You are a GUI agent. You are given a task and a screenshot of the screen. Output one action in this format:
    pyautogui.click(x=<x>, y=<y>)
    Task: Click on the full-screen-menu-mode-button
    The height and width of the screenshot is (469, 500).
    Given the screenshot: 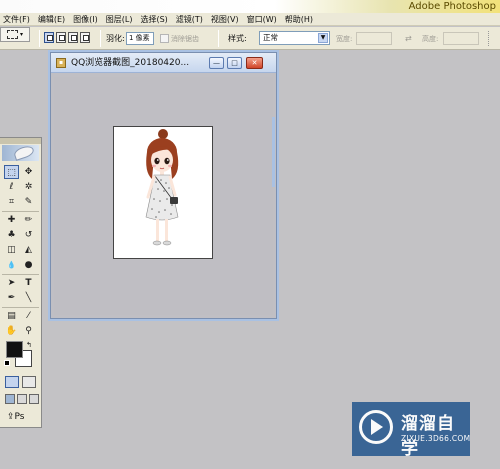 What is the action you would take?
    pyautogui.click(x=22, y=399)
    